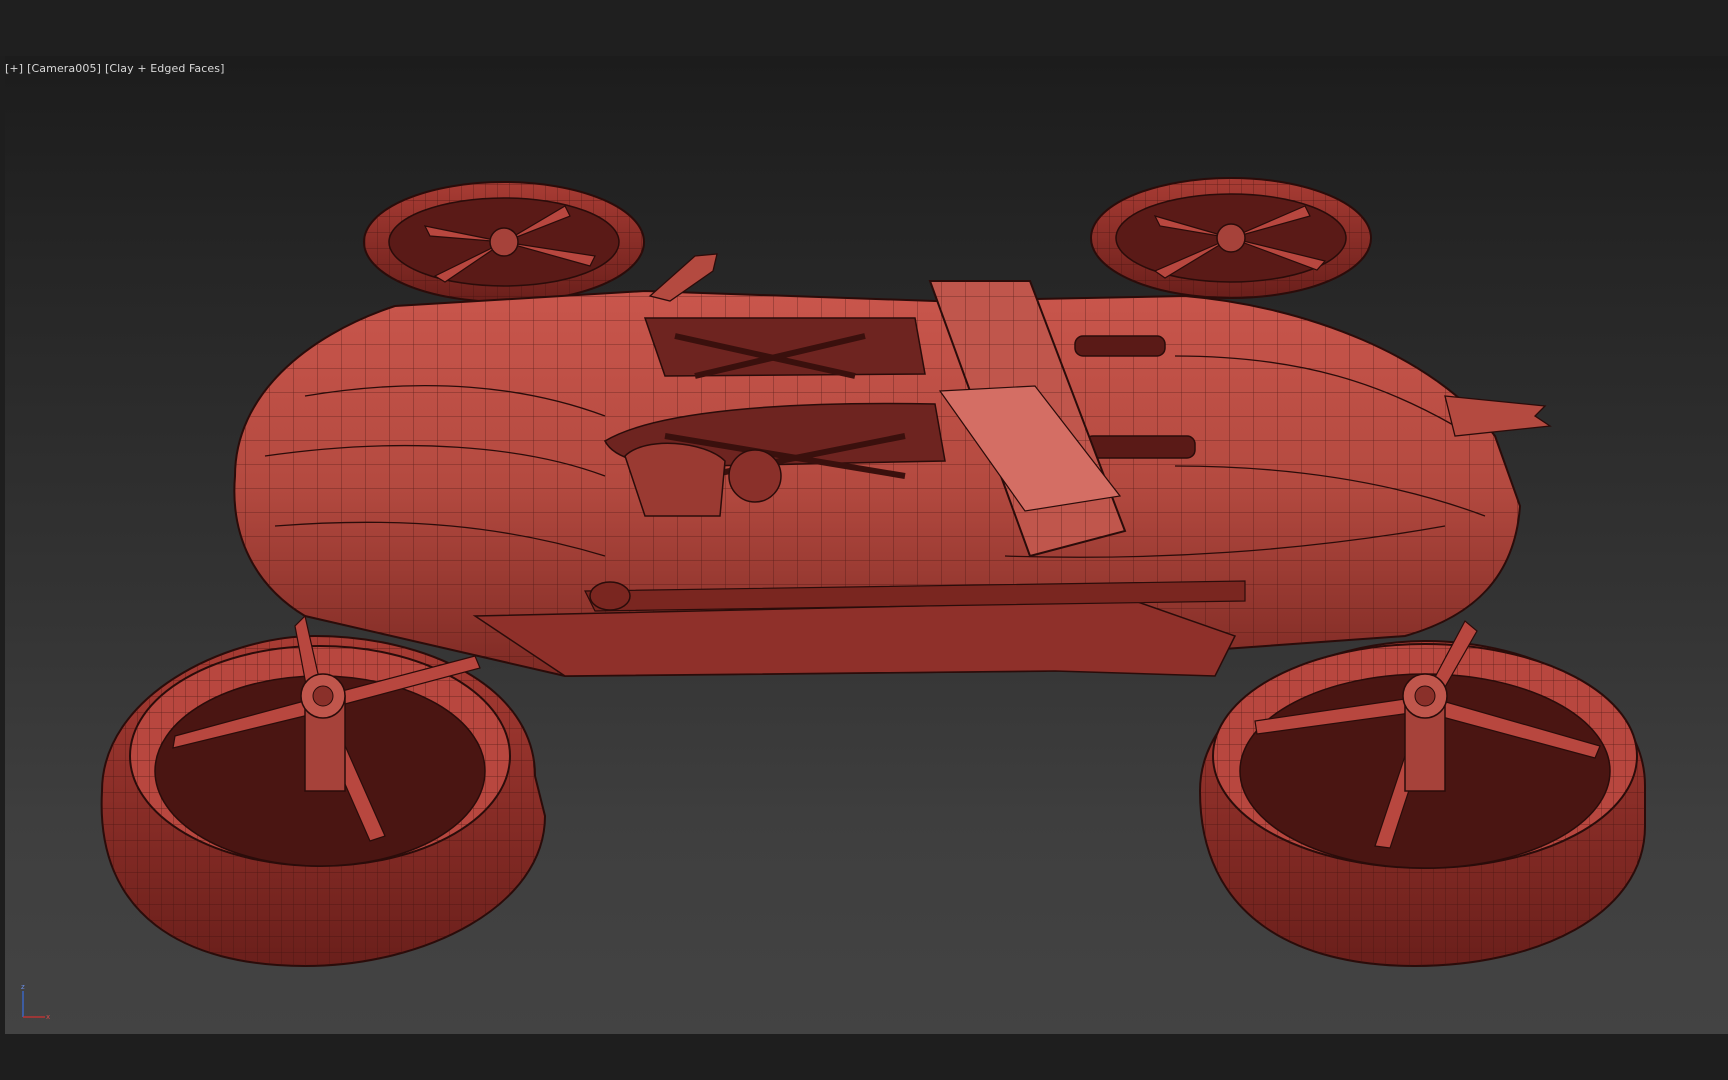 The image size is (1728, 1080). I want to click on front-right-fan, so click(1422, 794).